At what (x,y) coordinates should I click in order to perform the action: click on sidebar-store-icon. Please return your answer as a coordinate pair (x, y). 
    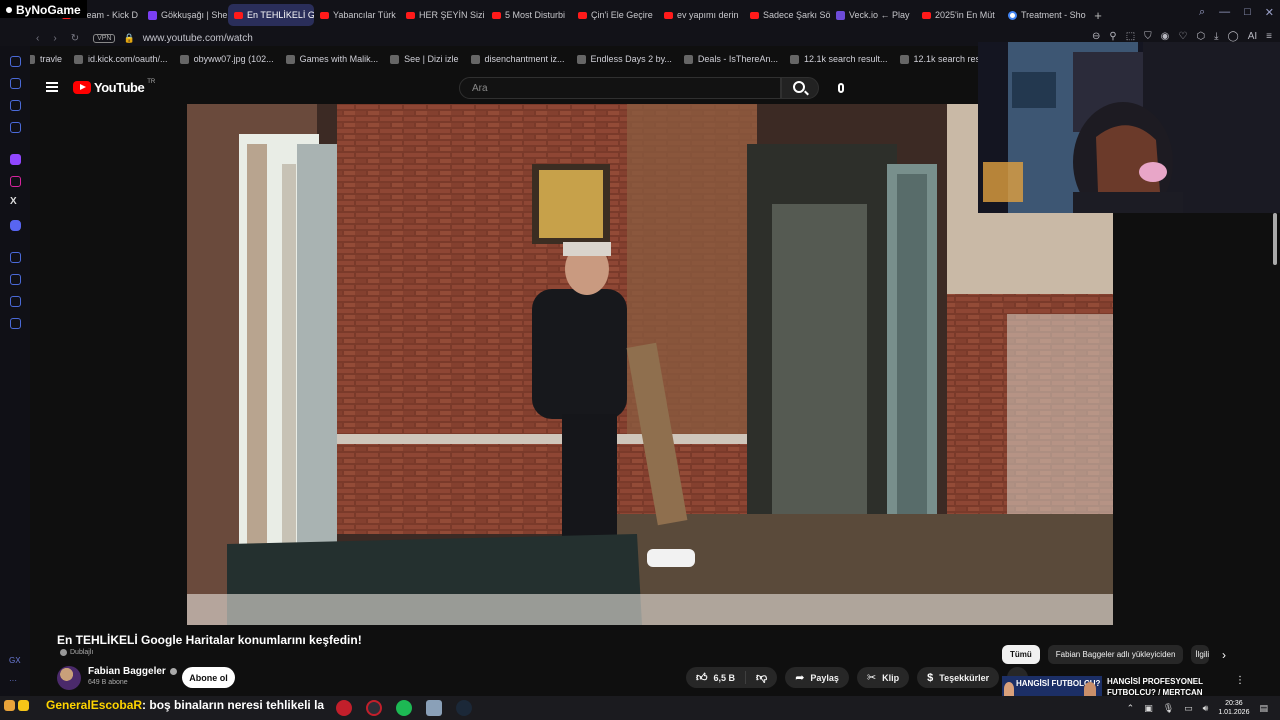
    Looking at the image, I should click on (15, 83).